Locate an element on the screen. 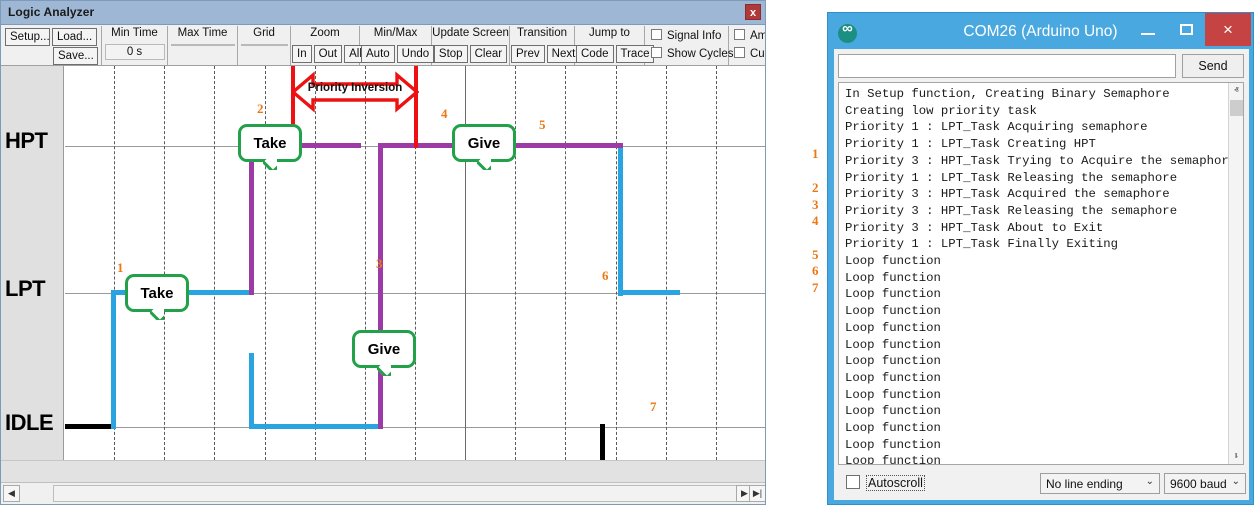 The image size is (1254, 505). serial-send-input is located at coordinates (1007, 66).